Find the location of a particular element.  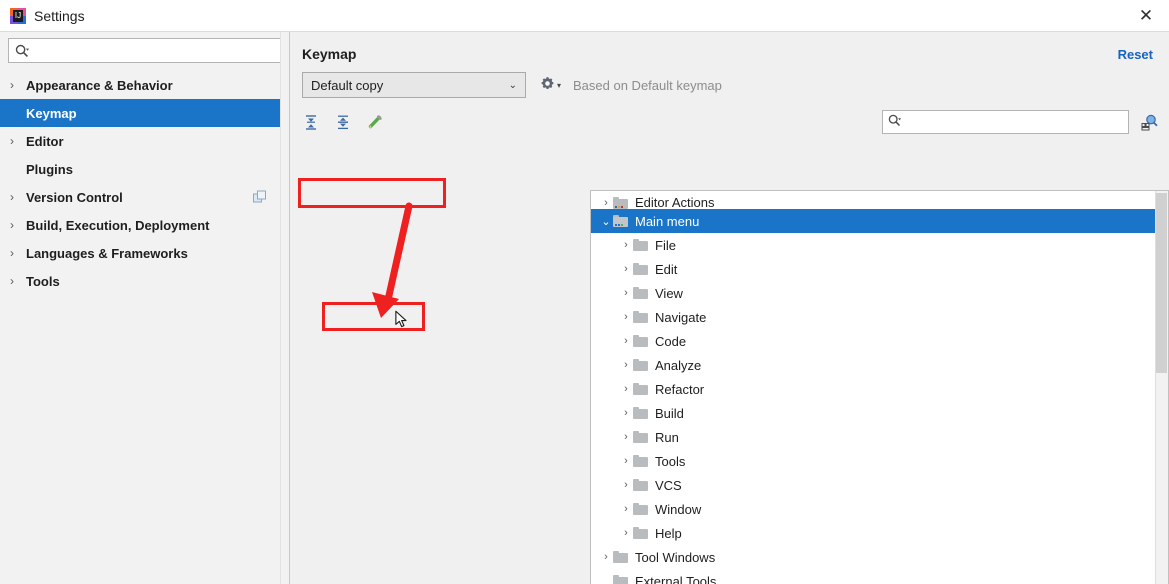

close-icon: ✕ is located at coordinates (1146, 15).